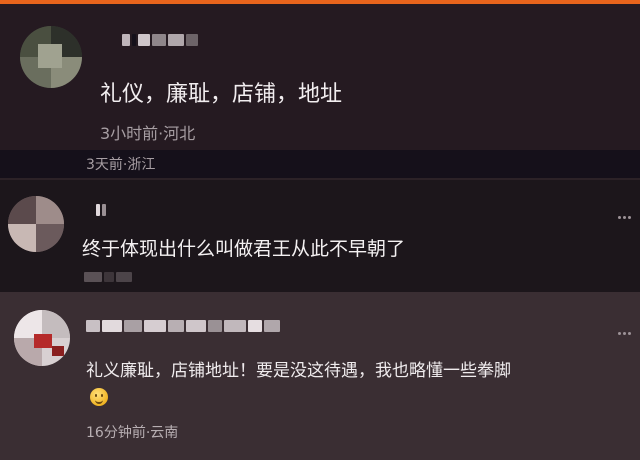 This screenshot has width=640, height=460. I want to click on comment-meta: 3天前·浙江, so click(121, 165).